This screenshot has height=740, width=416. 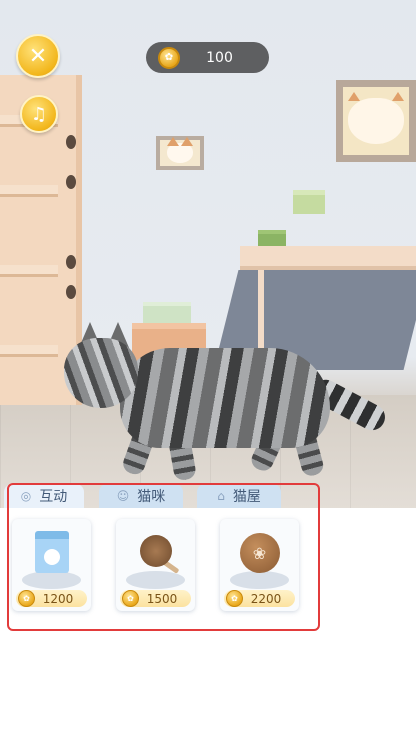 I want to click on coin-balance: ✿ 100, so click(x=207, y=57).